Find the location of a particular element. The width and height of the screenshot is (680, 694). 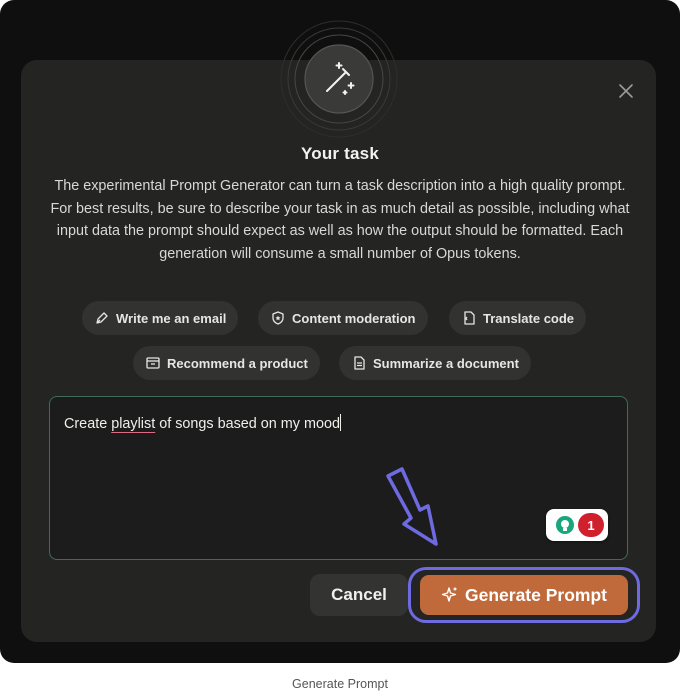

code-file-icon is located at coordinates (469, 318).